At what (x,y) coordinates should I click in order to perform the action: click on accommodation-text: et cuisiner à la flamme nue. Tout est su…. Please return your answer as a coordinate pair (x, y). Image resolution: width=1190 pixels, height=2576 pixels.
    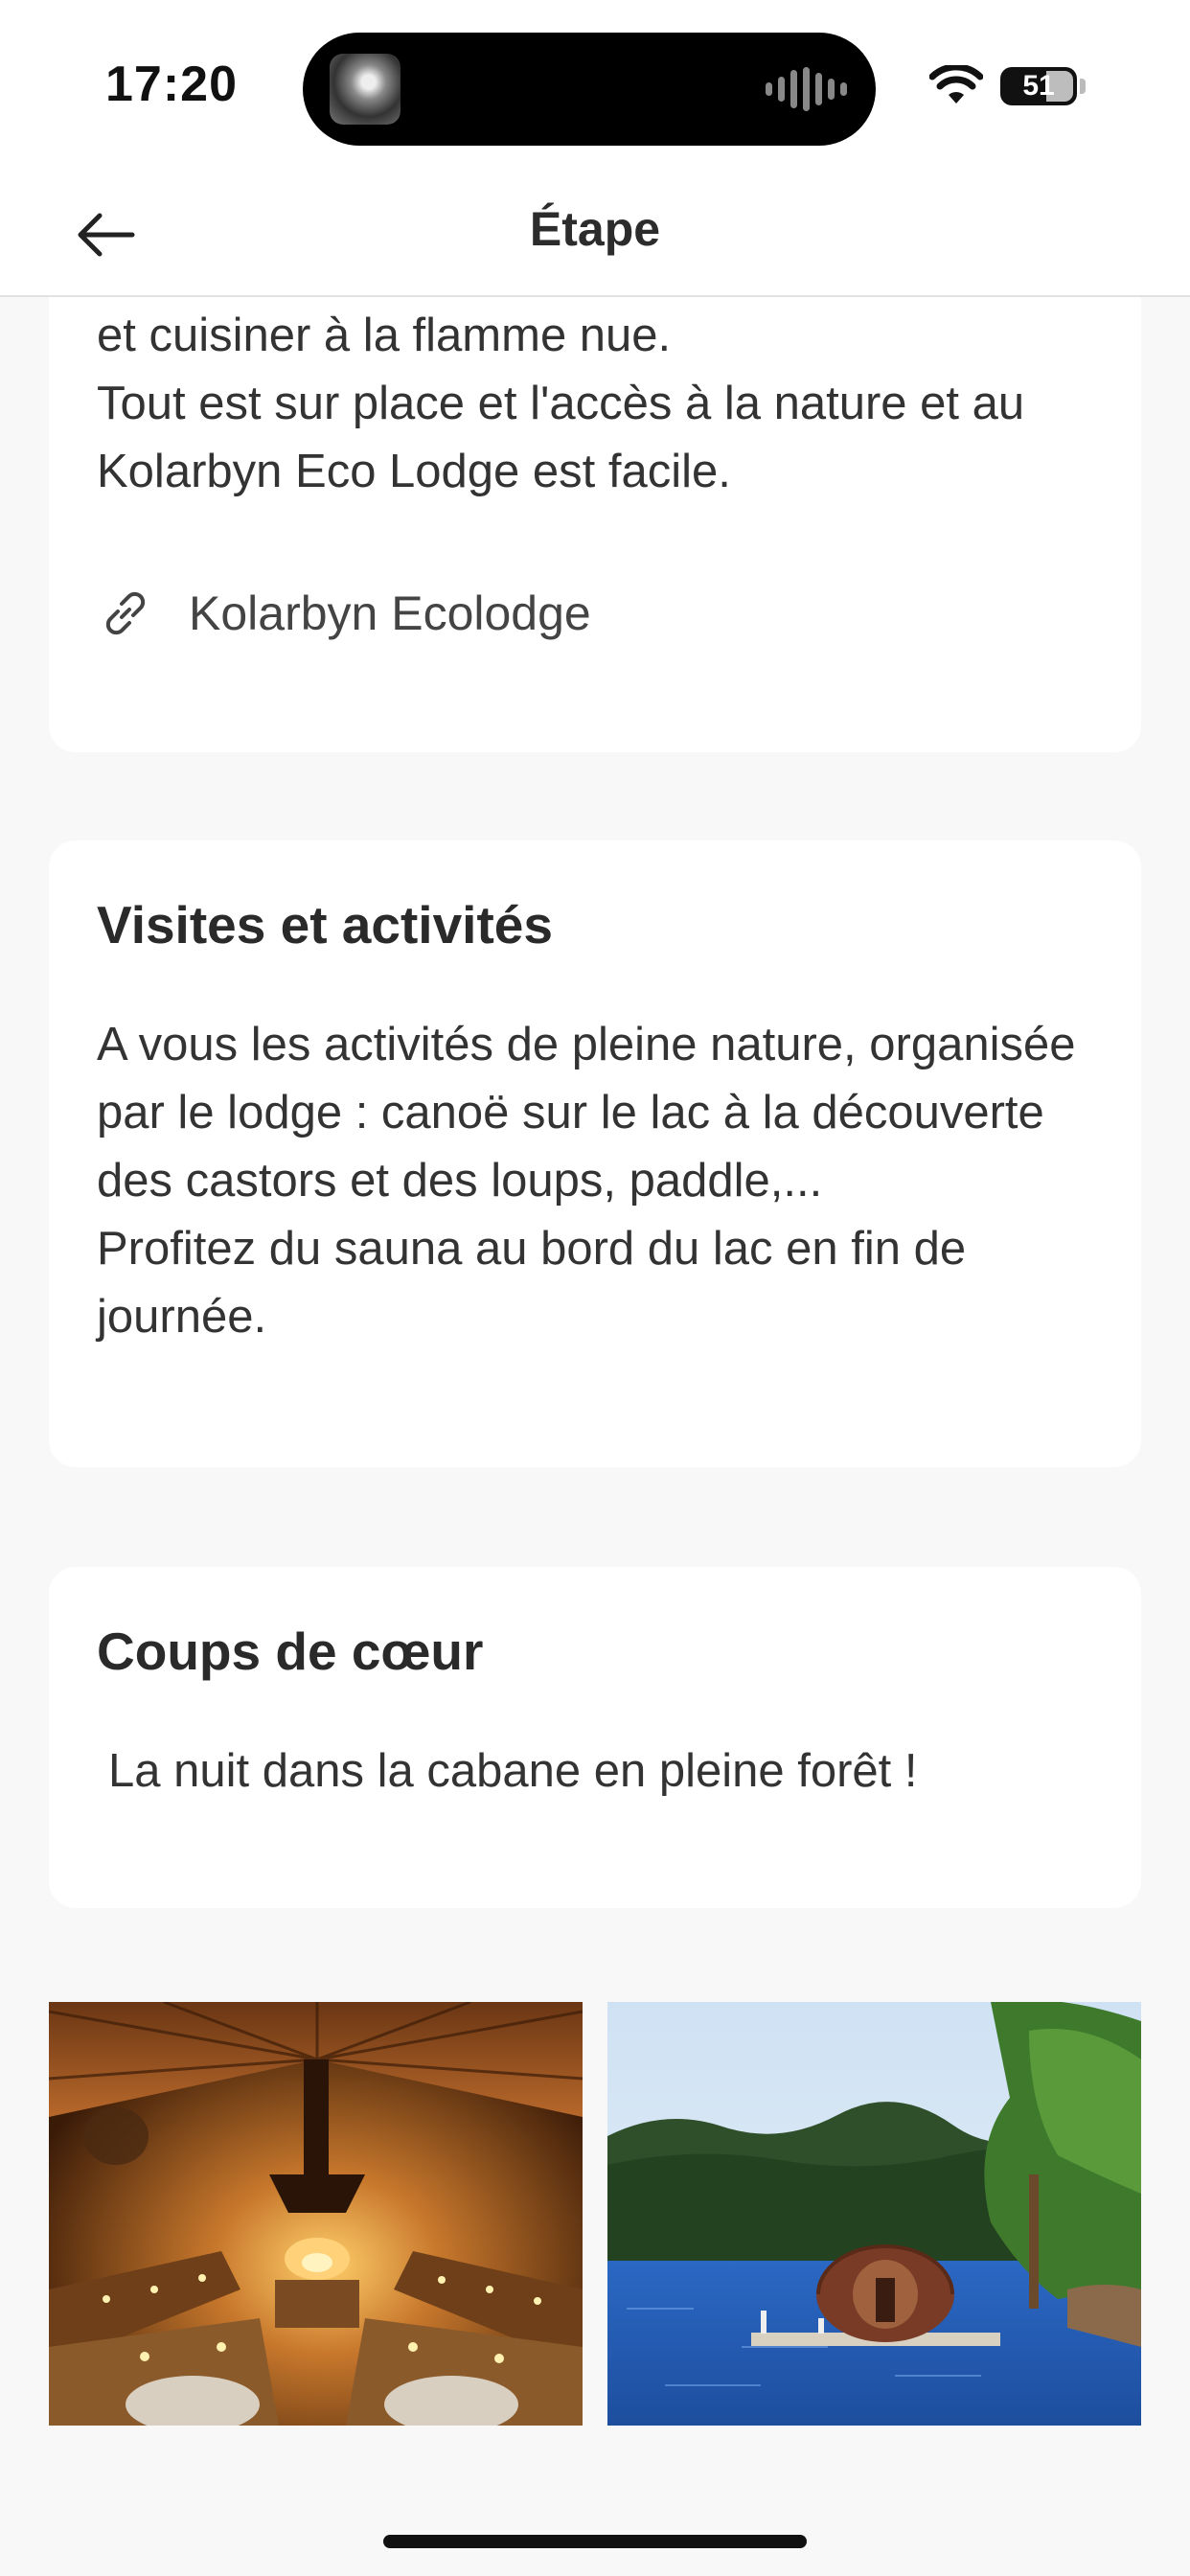
    Looking at the image, I should click on (561, 403).